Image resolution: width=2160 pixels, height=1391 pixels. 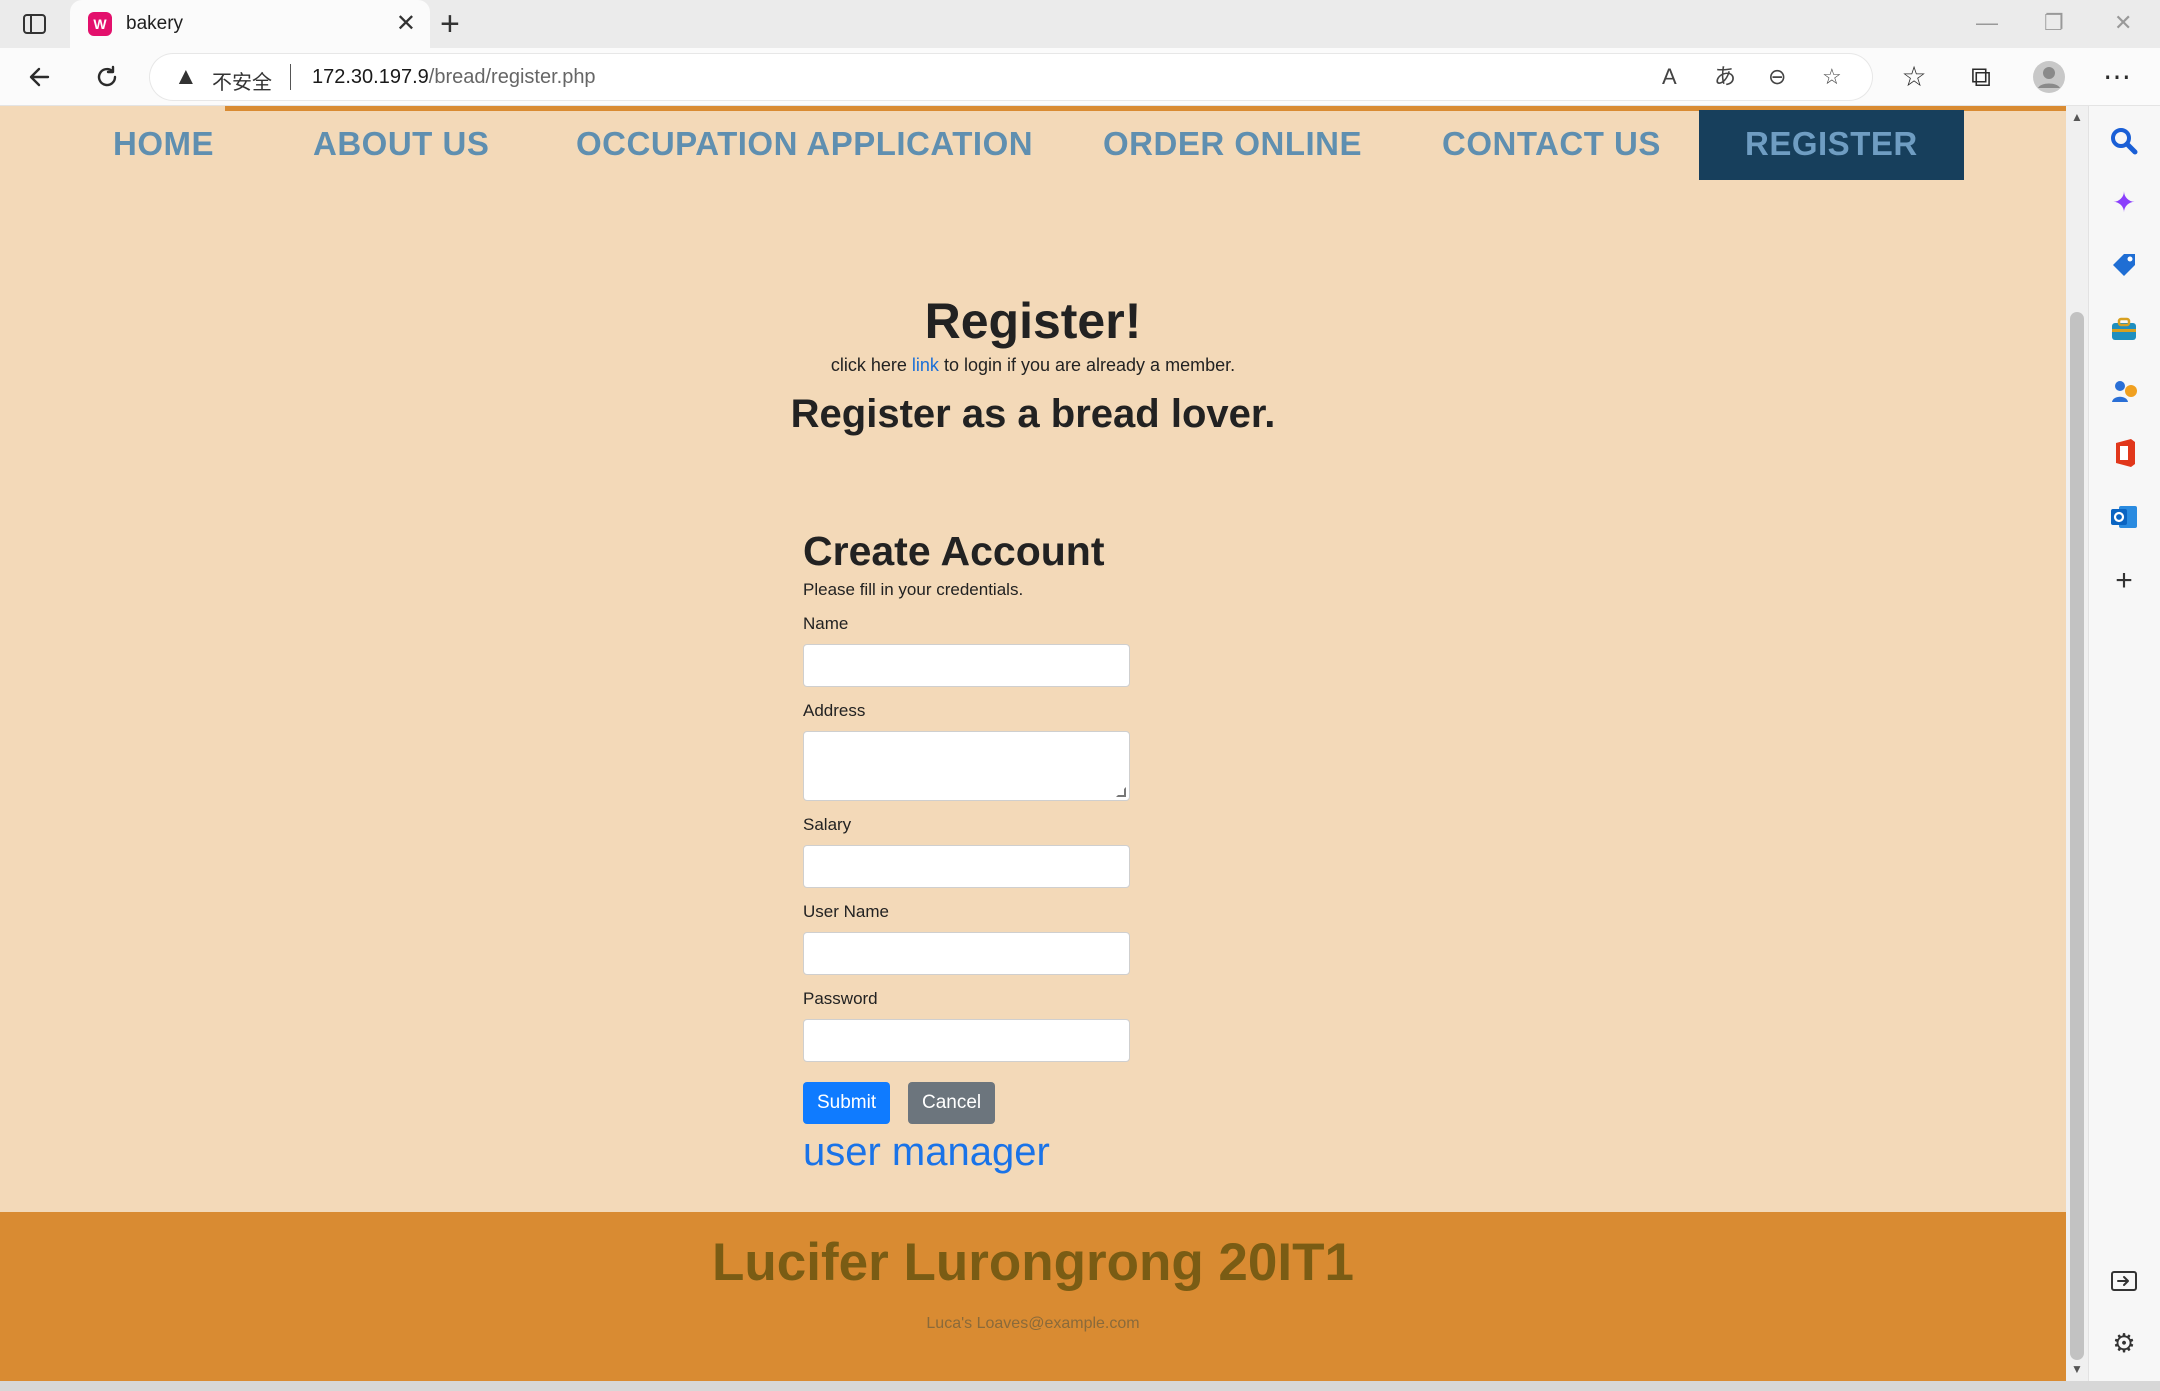 What do you see at coordinates (406, 24) in the screenshot?
I see `close-tab-icon: ✕` at bounding box center [406, 24].